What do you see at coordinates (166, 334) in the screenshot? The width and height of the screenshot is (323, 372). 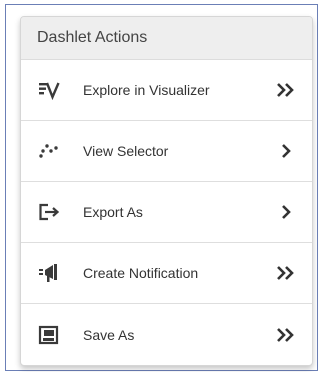 I see `menu-item-save-as: Save As` at bounding box center [166, 334].